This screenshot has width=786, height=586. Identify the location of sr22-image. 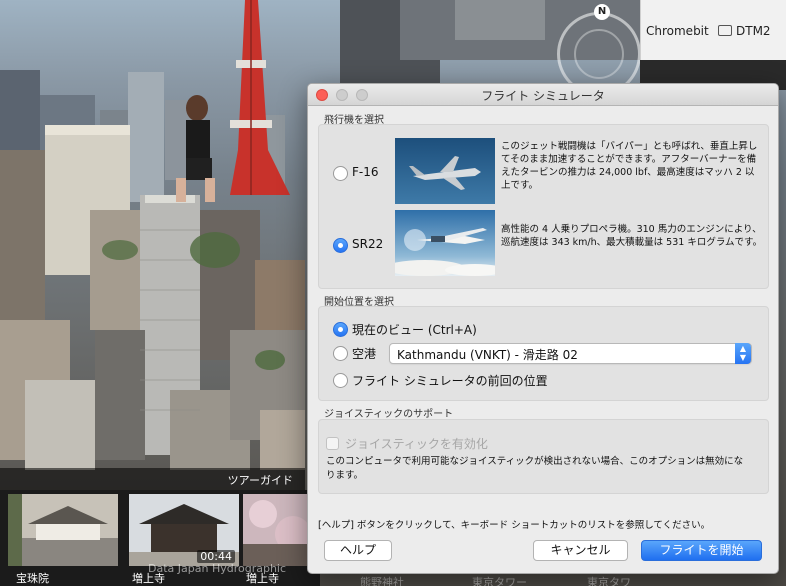
(445, 243).